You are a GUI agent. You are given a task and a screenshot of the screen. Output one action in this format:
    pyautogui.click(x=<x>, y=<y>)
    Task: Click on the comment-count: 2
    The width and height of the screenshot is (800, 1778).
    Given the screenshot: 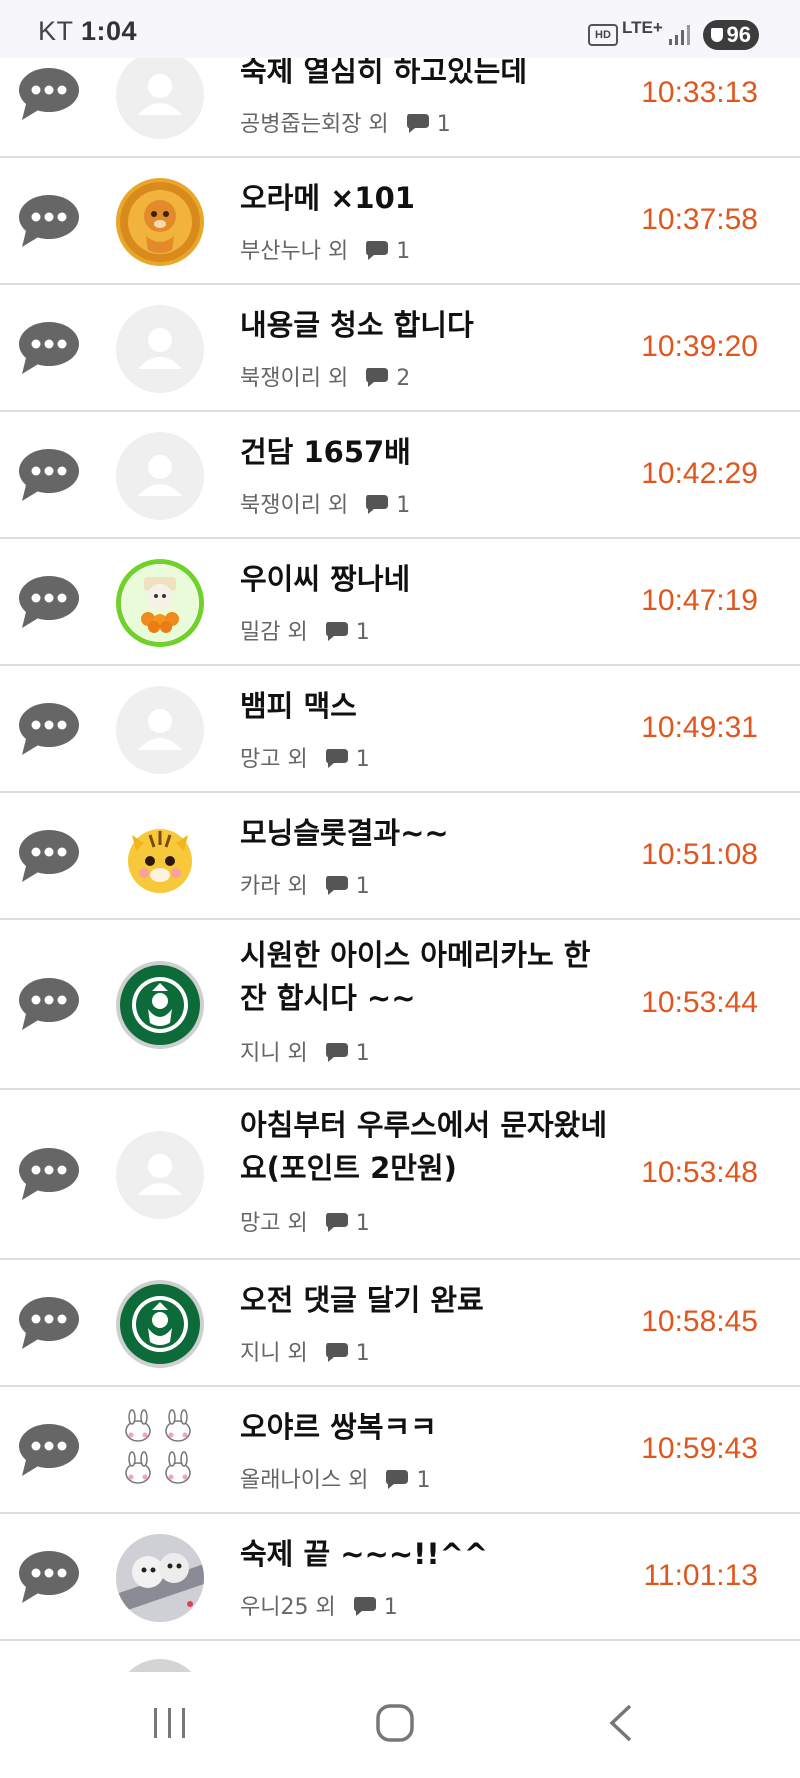 What is the action you would take?
    pyautogui.click(x=403, y=378)
    